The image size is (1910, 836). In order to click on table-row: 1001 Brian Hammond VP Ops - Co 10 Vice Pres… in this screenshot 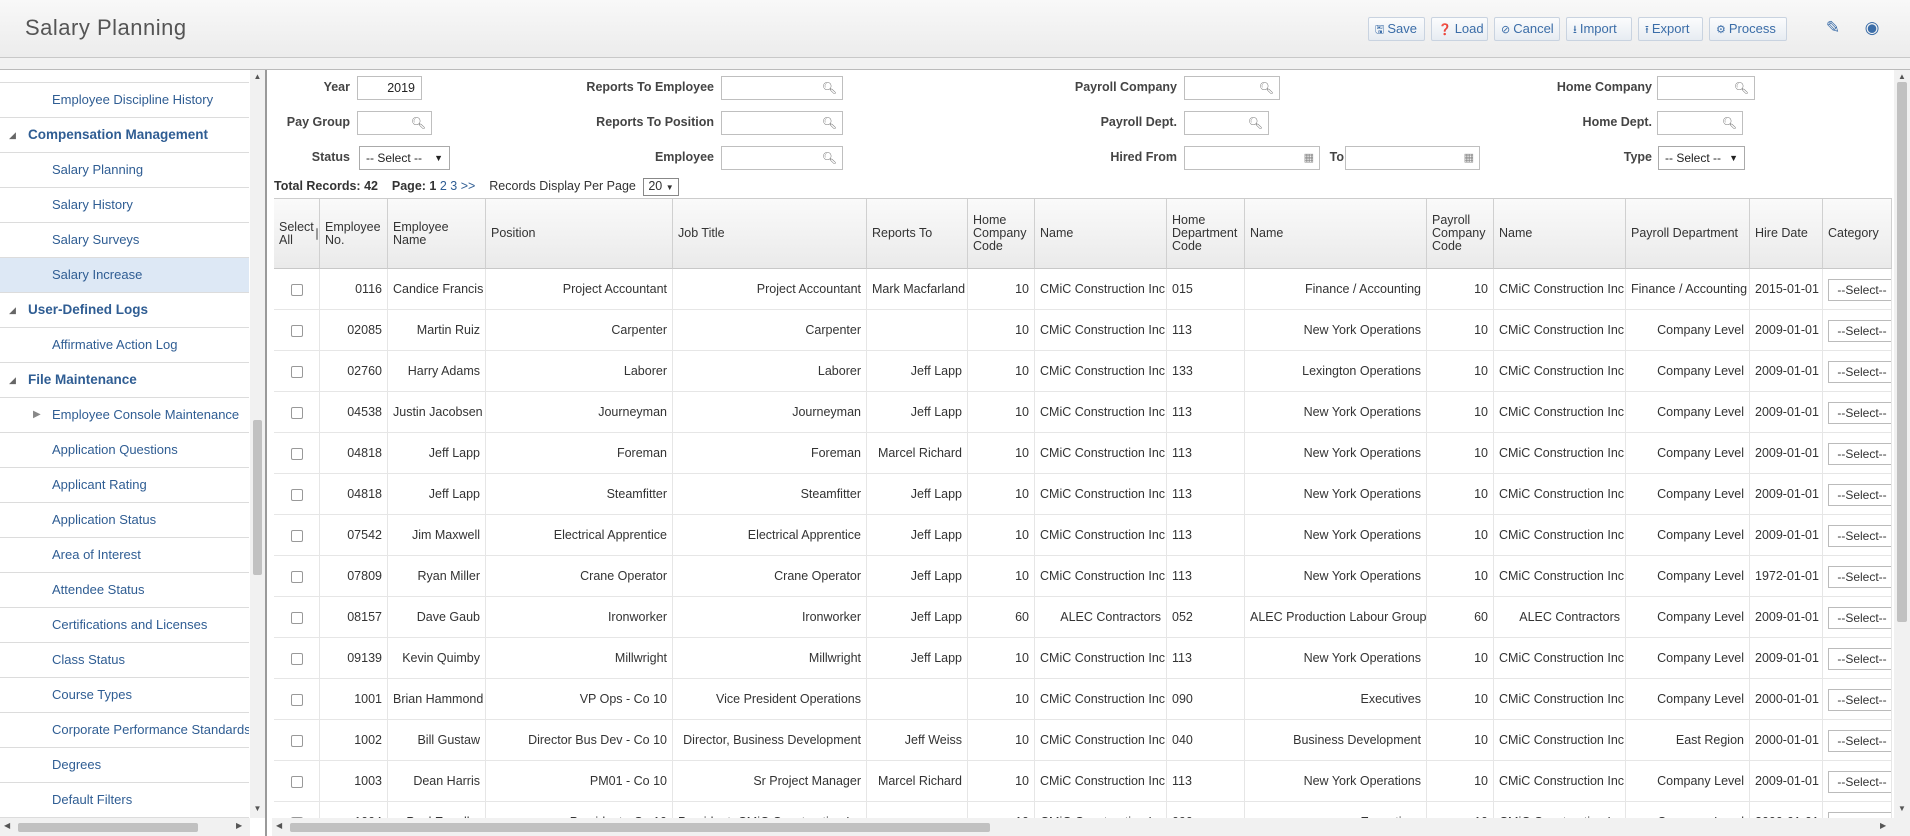, I will do `click(1083, 699)`.